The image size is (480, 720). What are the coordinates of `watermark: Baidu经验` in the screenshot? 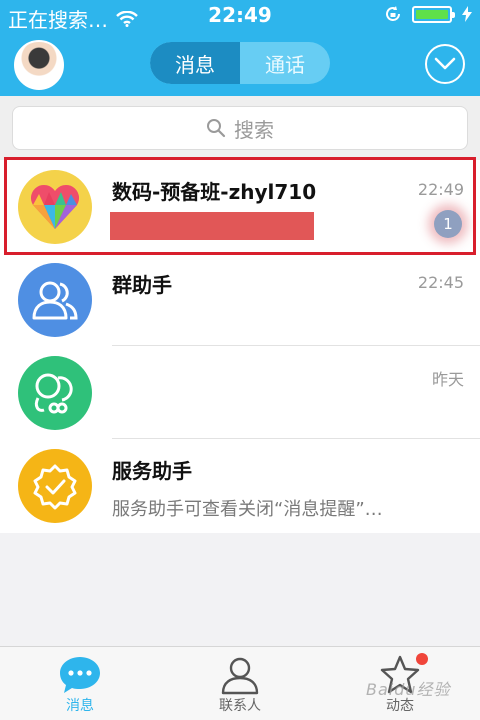 It's located at (408, 689).